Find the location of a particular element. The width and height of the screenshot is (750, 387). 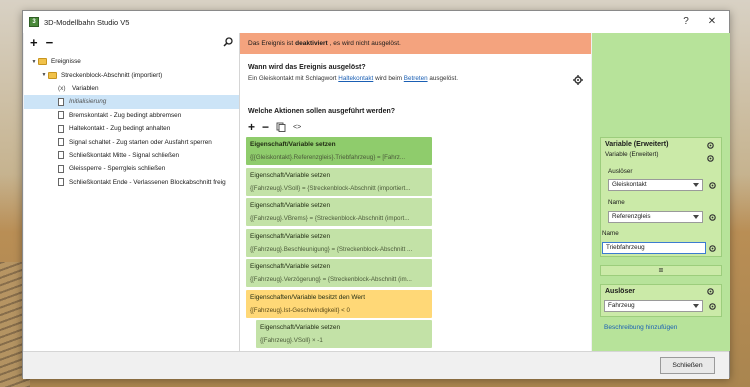

tree-item: Haltekontakt - Zug bedingt anhalten is located at coordinates (131, 128).